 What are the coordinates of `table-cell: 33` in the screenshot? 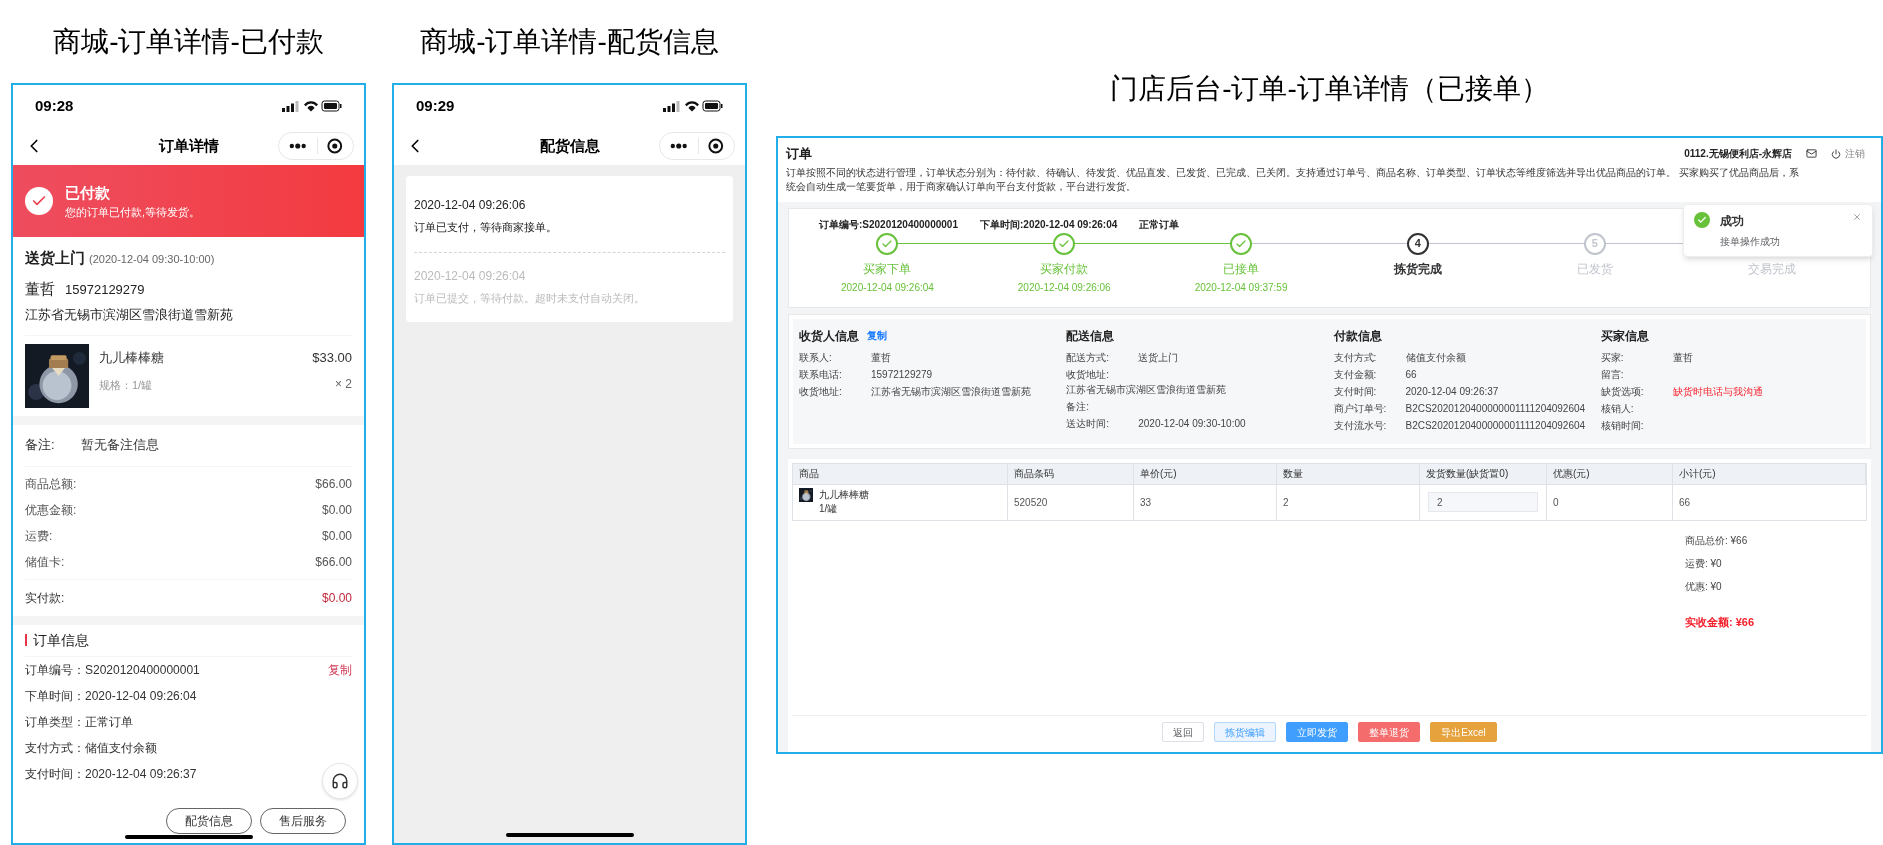 It's located at (1205, 502).